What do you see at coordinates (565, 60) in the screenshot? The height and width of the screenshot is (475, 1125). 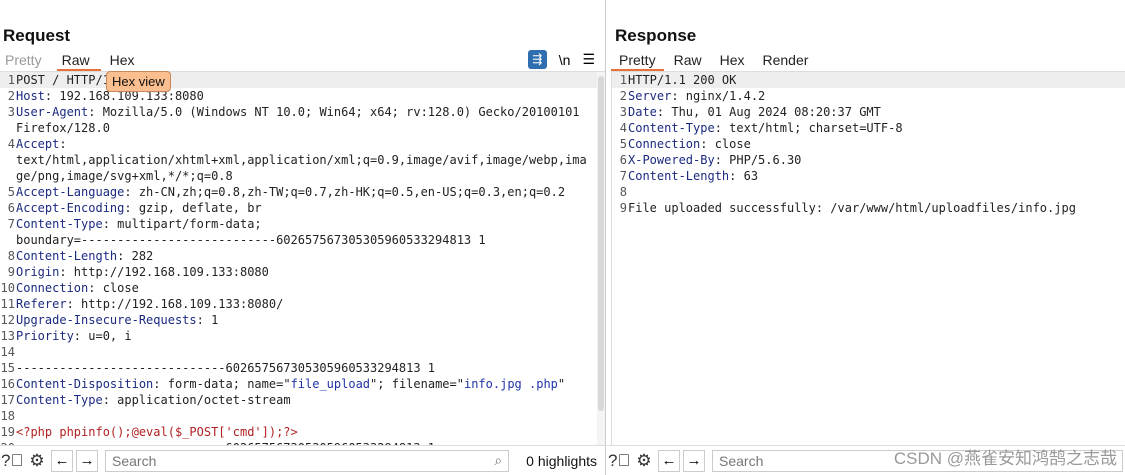 I see `newline-toggle: \n` at bounding box center [565, 60].